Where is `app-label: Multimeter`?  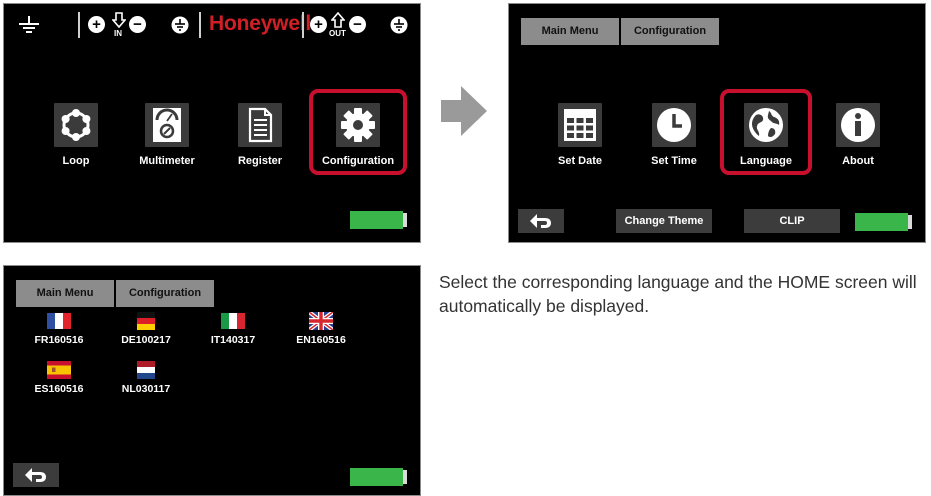
app-label: Multimeter is located at coordinates (167, 161).